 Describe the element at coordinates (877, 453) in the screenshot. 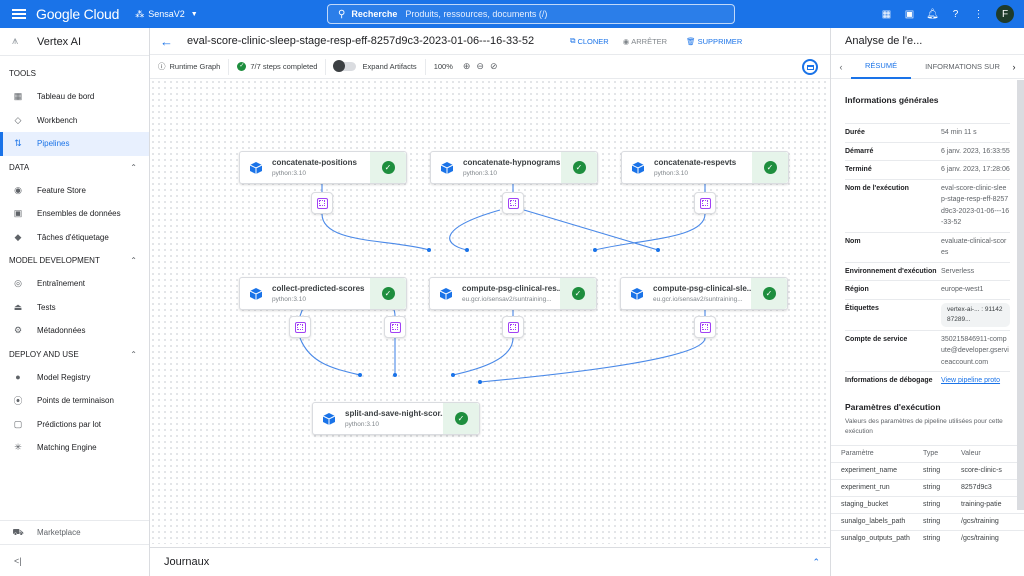

I see `column-header: Paramètre` at that location.